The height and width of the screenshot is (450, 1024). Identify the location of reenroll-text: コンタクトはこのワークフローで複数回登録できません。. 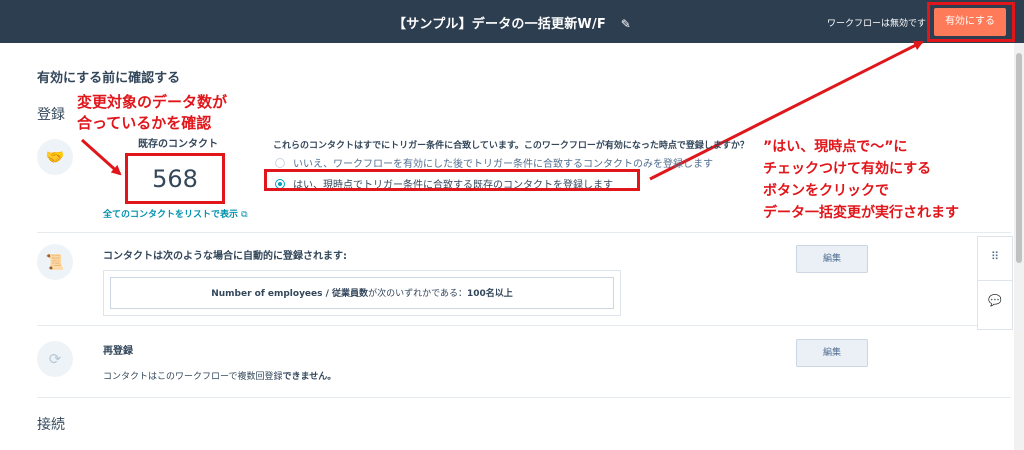
(219, 375).